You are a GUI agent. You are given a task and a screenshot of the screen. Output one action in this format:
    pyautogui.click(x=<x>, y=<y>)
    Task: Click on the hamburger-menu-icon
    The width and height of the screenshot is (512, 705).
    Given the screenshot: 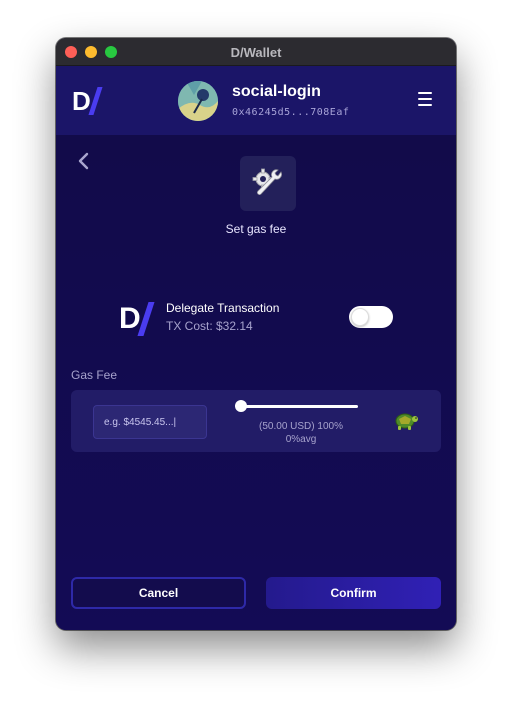 What is the action you would take?
    pyautogui.click(x=425, y=99)
    